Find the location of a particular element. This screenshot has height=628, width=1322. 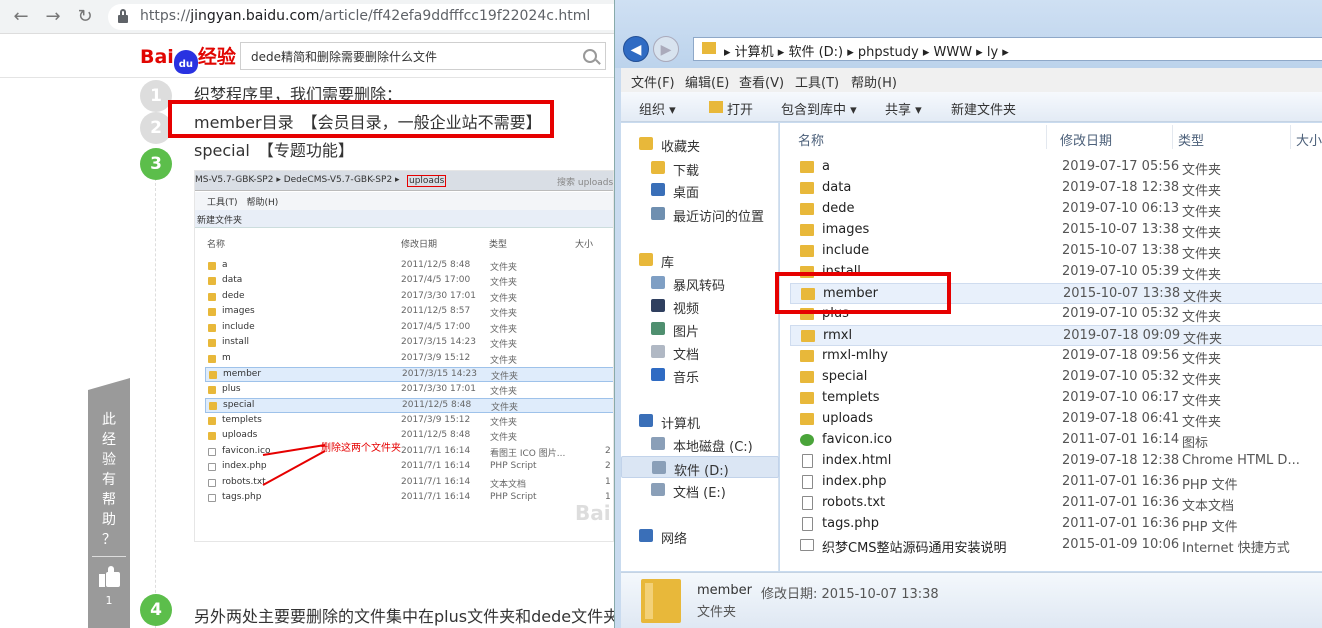

embedded-file-row: images 2011/12/5 8:57 文件夹 is located at coordinates (409, 312).